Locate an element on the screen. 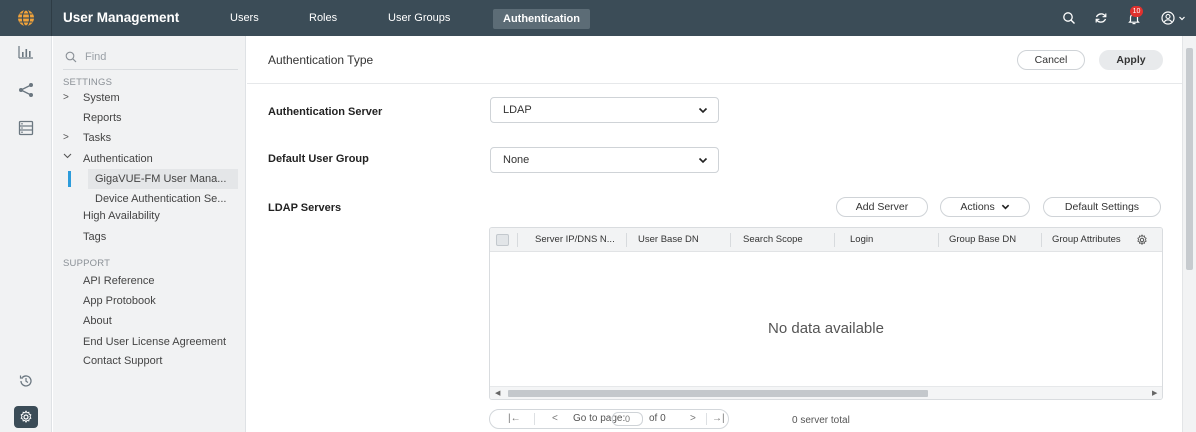 This screenshot has height=432, width=1196. icon-rail is located at coordinates (26, 234).